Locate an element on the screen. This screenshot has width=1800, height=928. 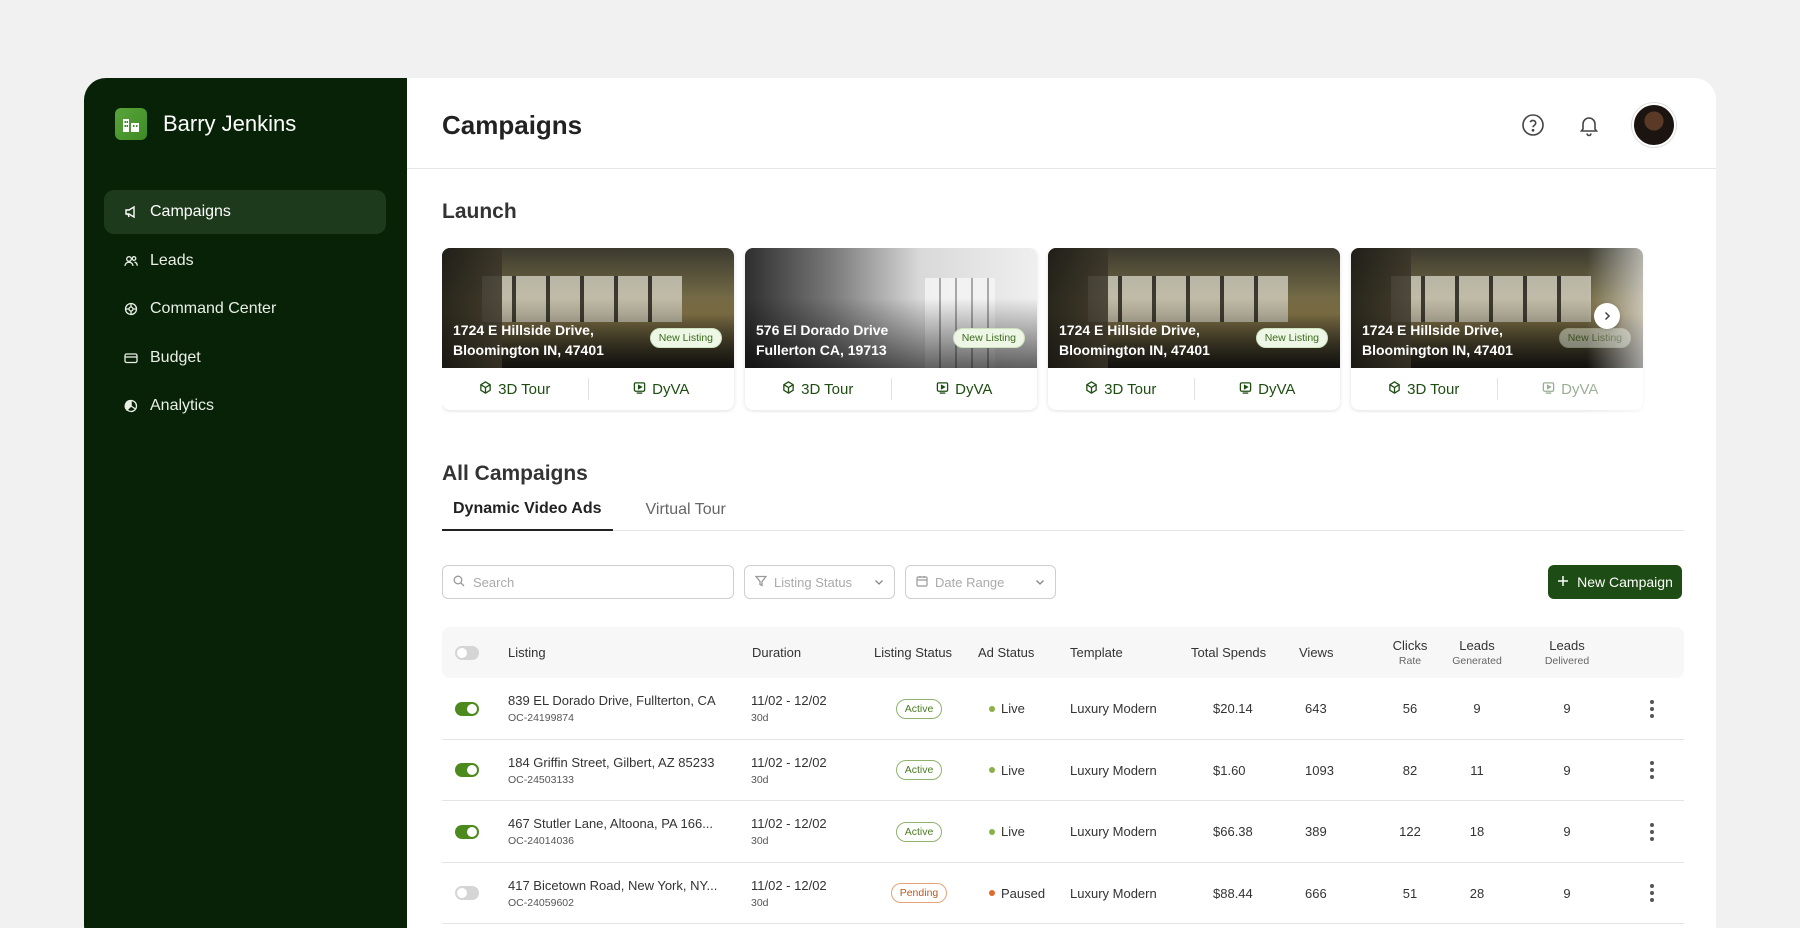
col-listing-status: Listing Status is located at coordinates (913, 652).